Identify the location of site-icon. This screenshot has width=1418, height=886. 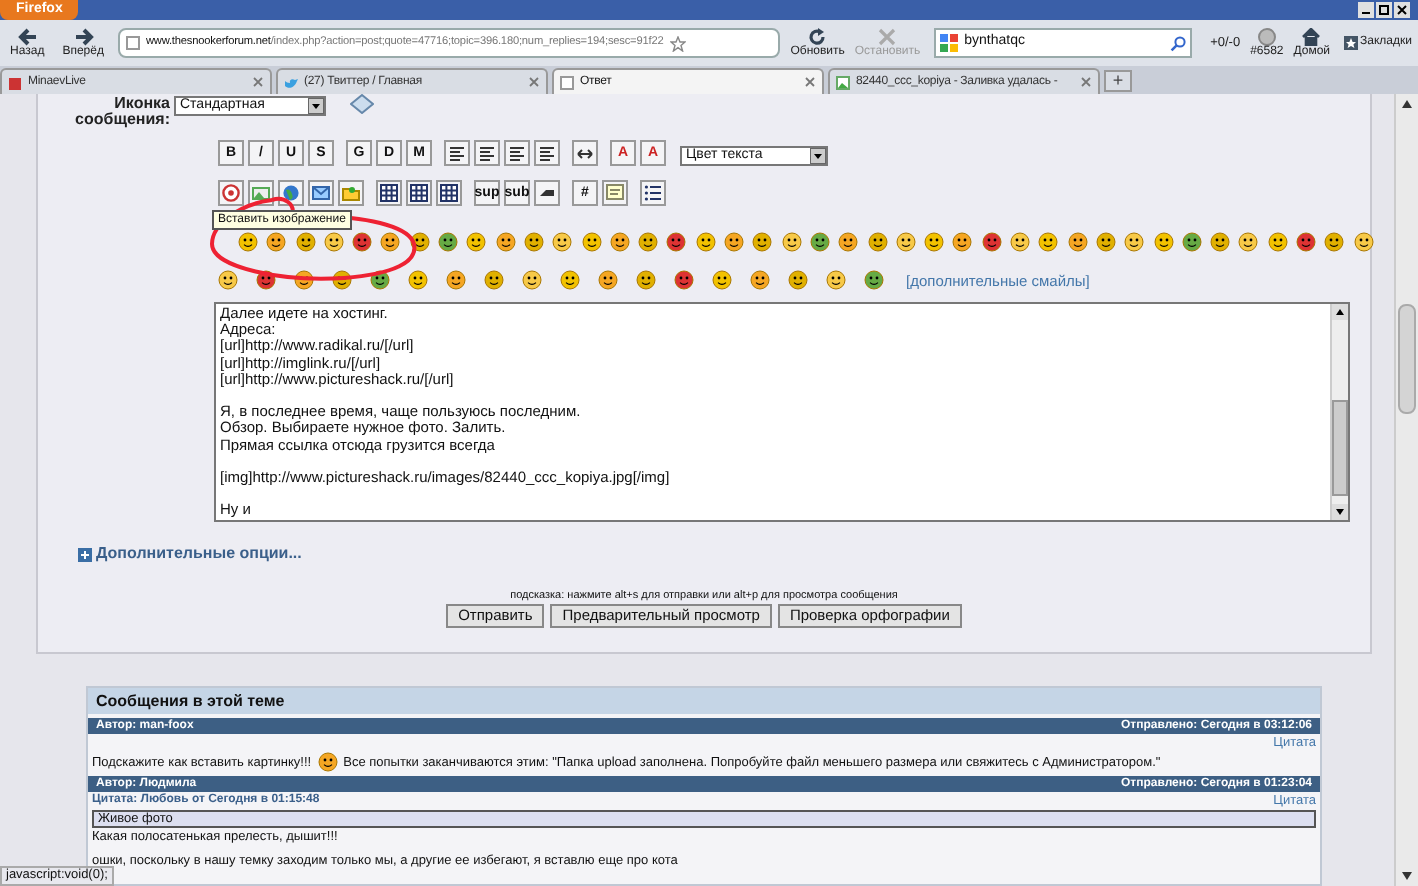
(15, 82).